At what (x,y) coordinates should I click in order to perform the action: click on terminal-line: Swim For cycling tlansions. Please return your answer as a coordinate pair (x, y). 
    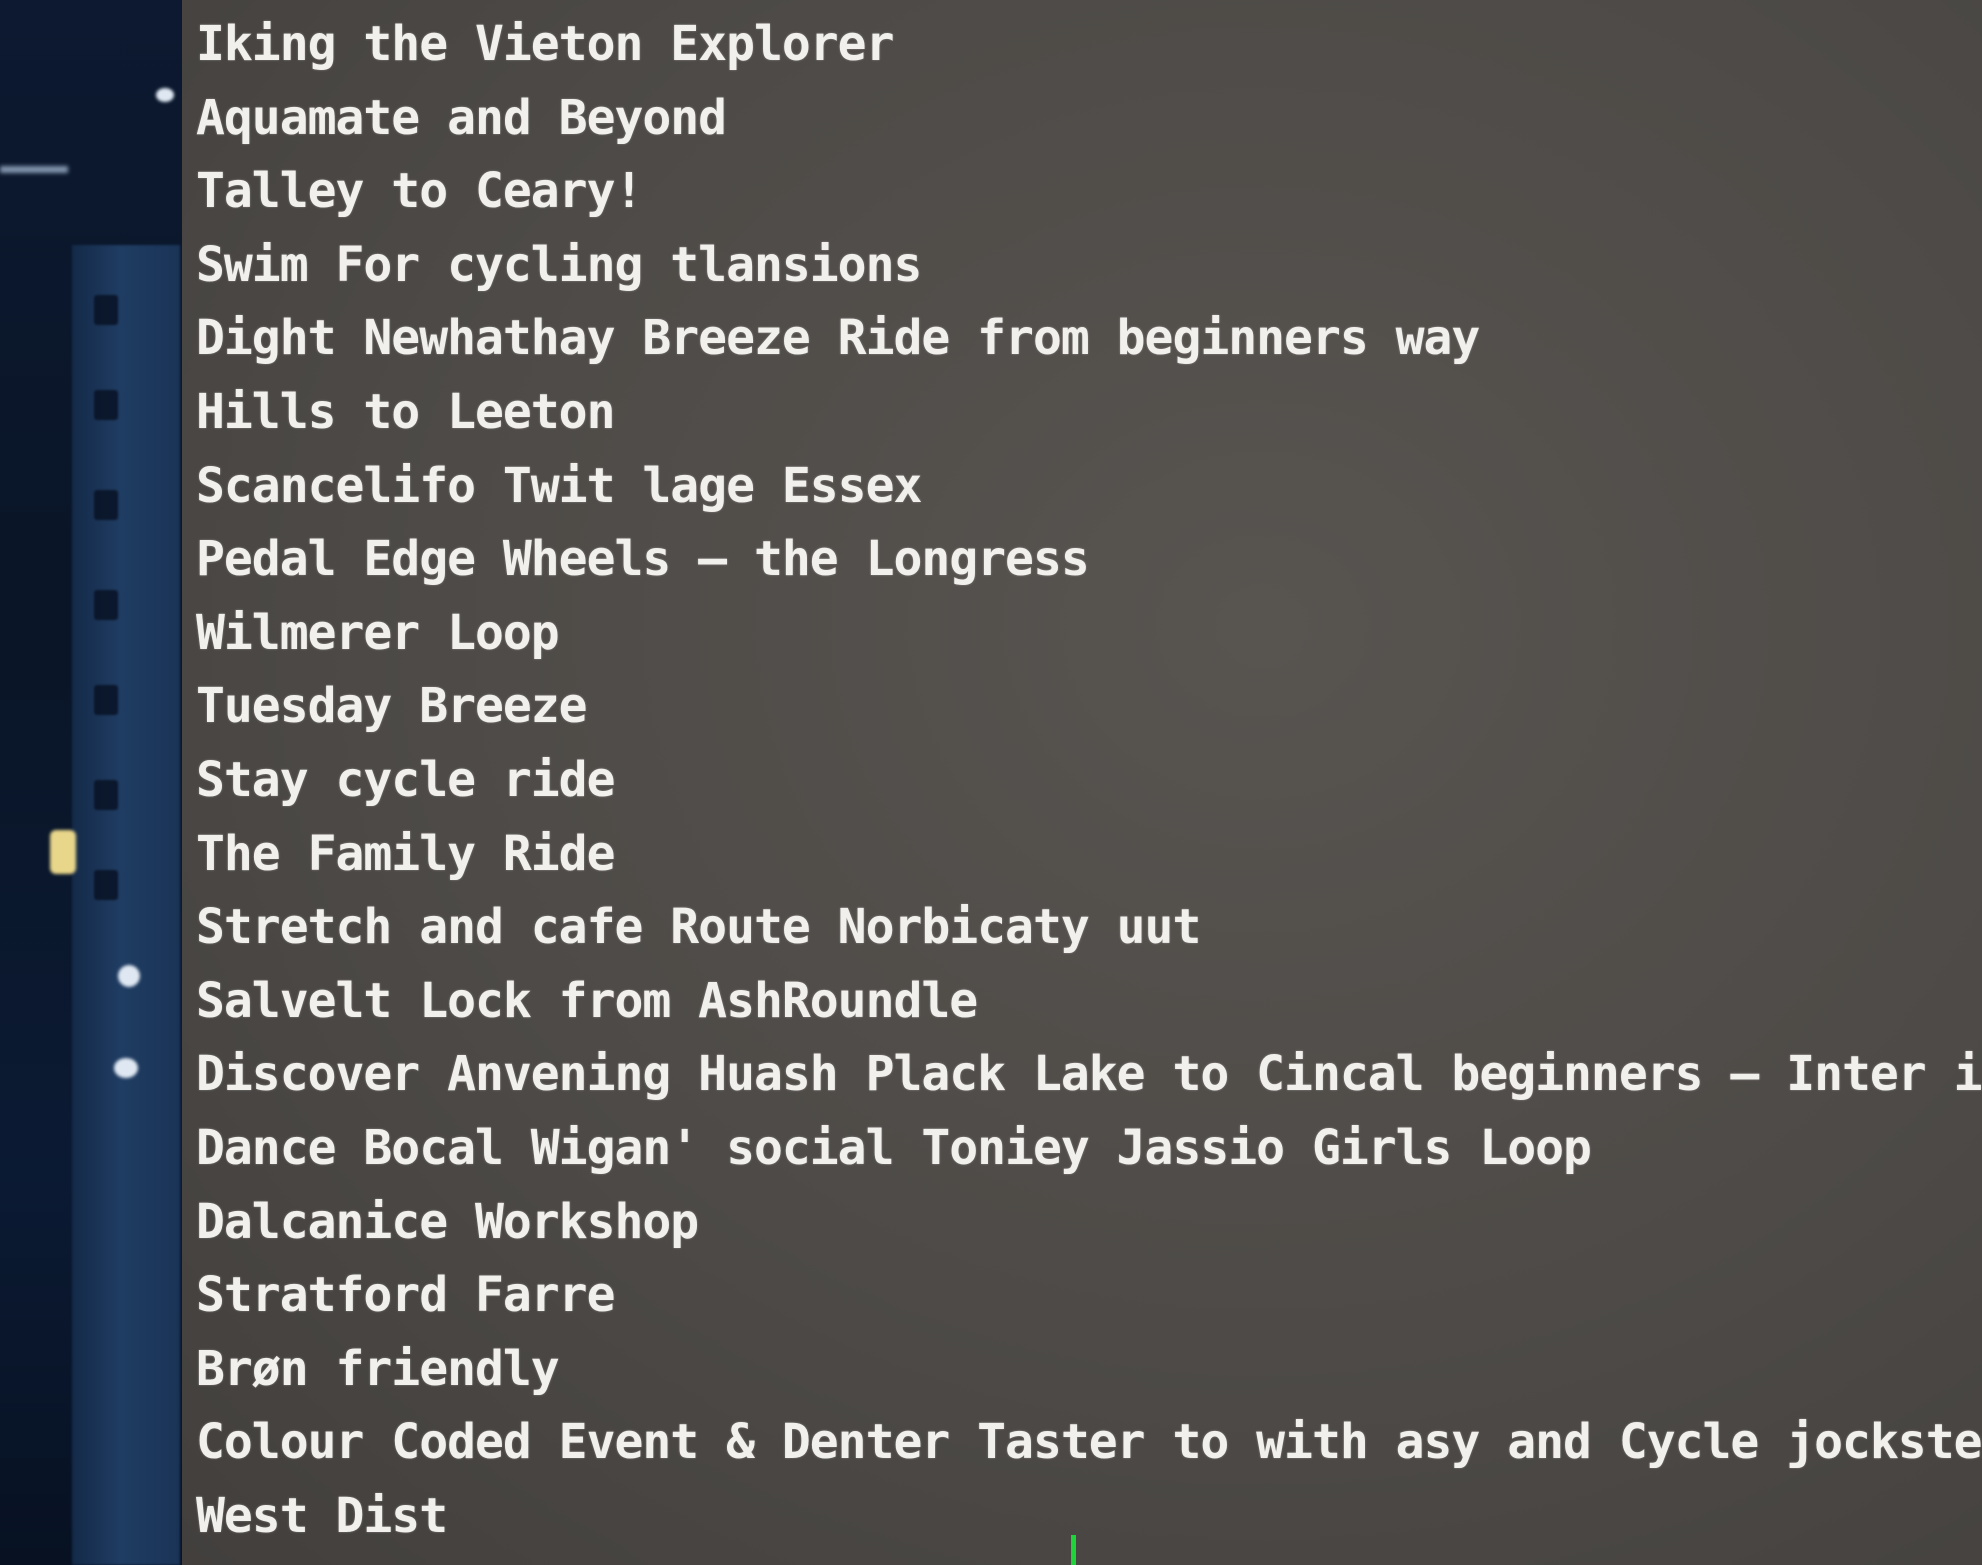
    Looking at the image, I should click on (559, 264).